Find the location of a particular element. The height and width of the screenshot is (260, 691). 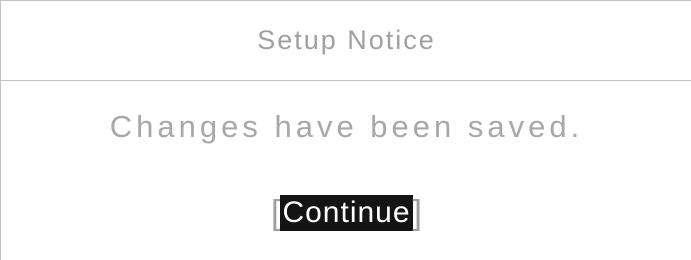

dialog-title: Setup Notice is located at coordinates (346, 40).